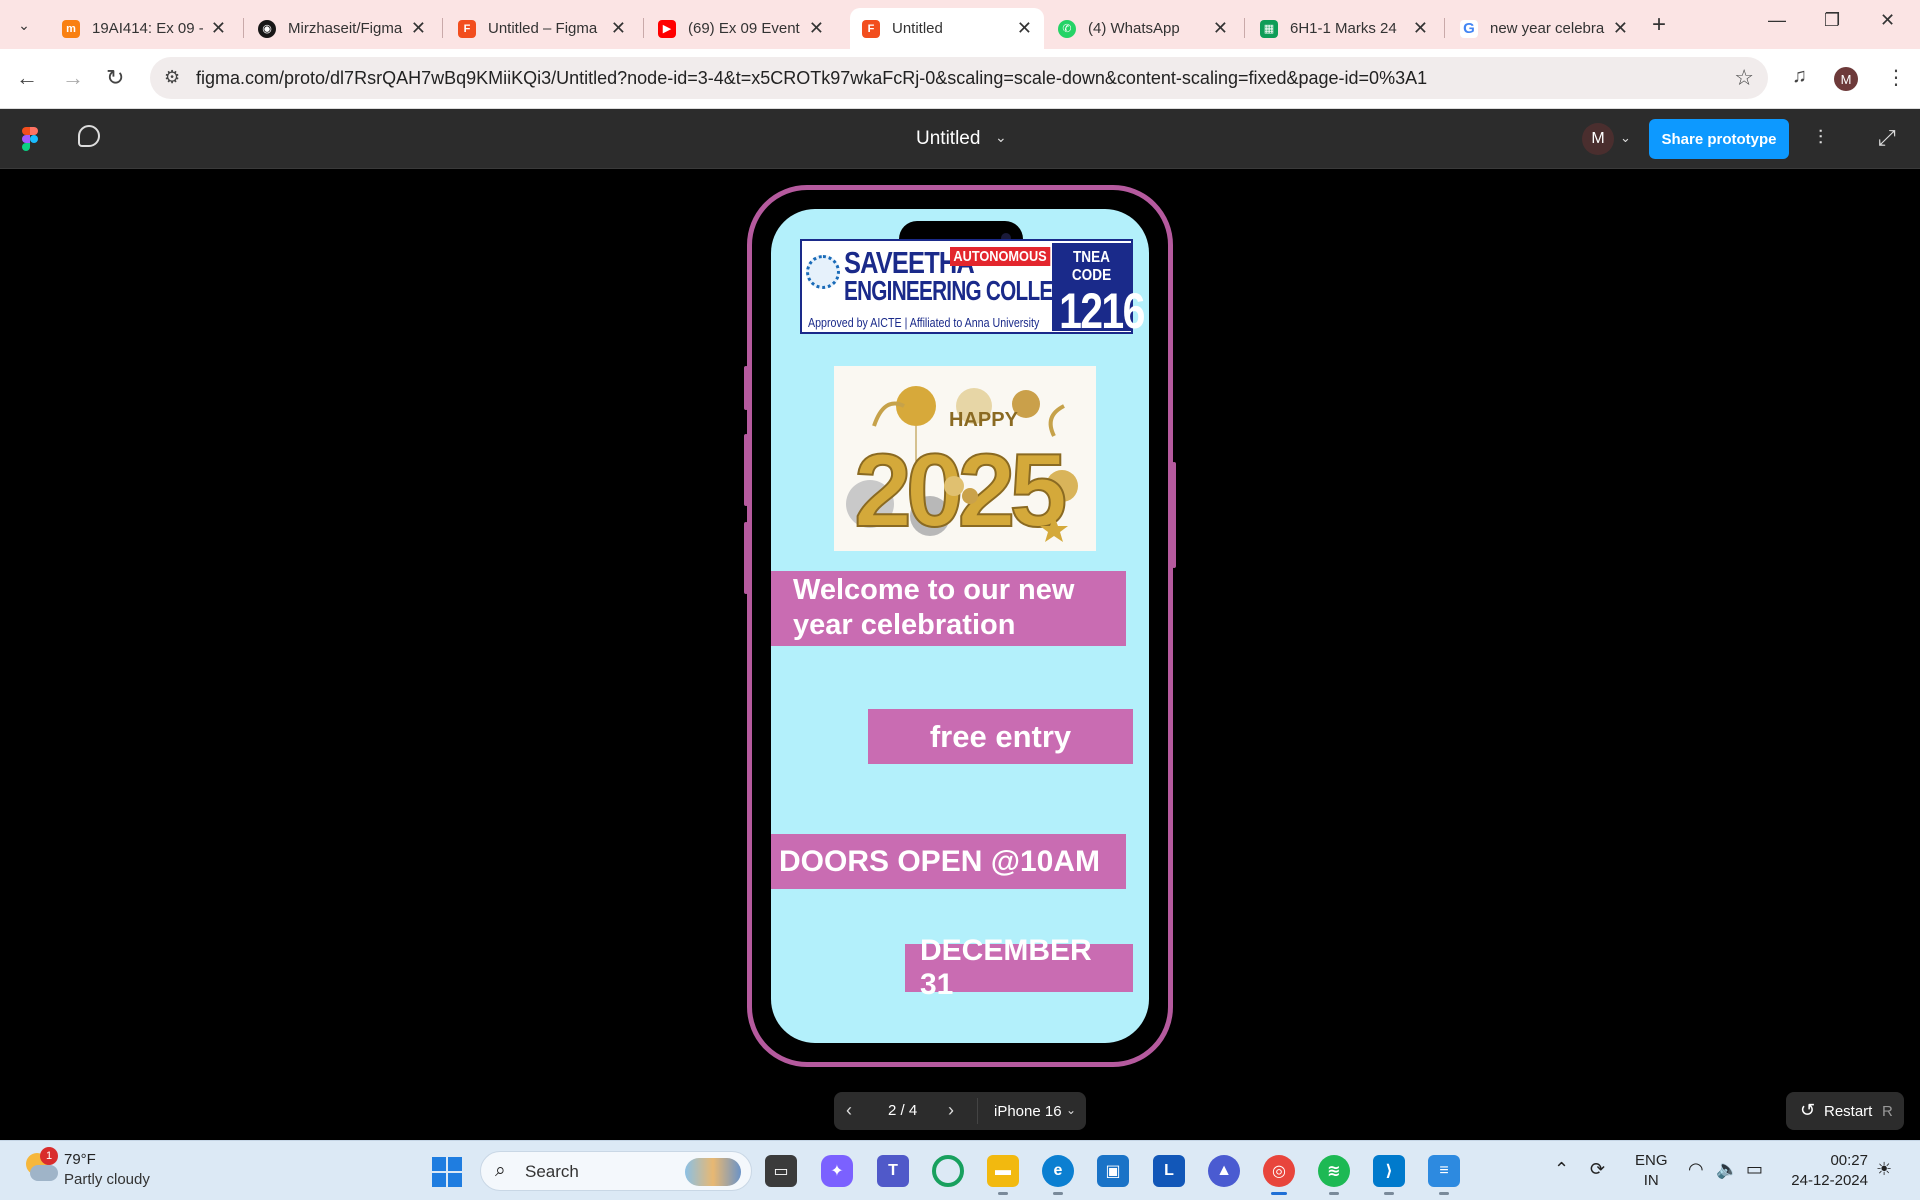 This screenshot has height=1200, width=1920. I want to click on language-line2: IN, so click(1651, 1180).